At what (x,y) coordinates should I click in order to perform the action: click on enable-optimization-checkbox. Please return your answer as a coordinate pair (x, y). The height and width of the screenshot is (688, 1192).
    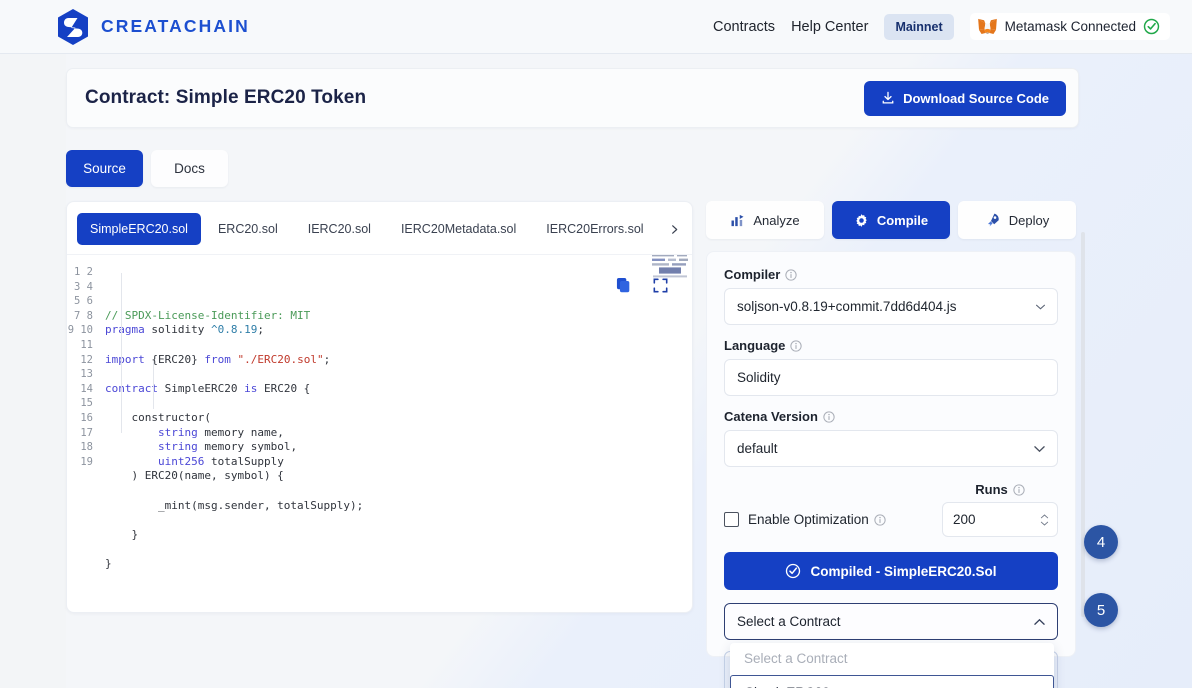
    Looking at the image, I should click on (731, 519).